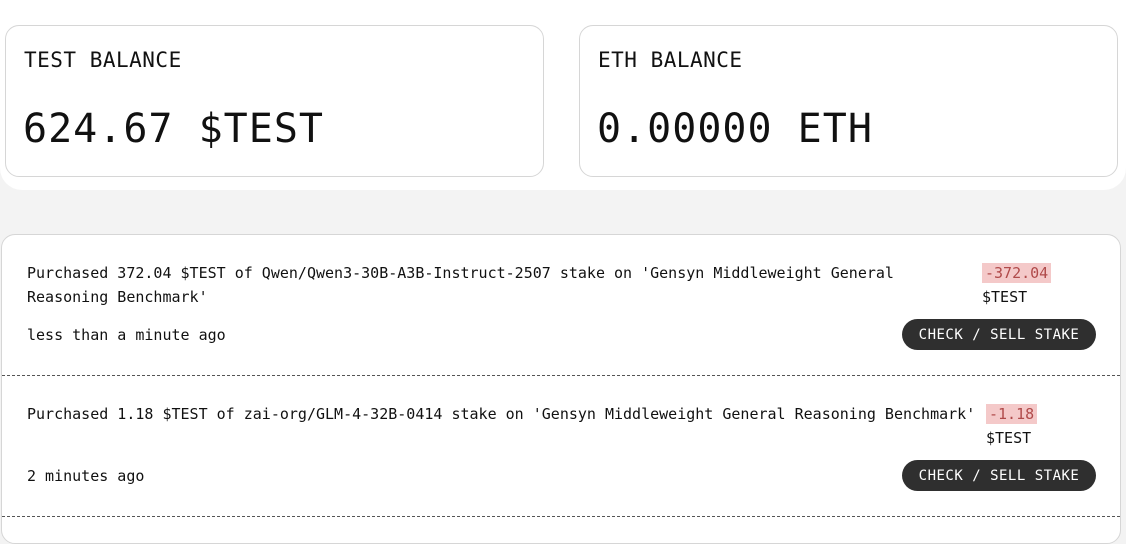 The image size is (1126, 544). Describe the element at coordinates (103, 60) in the screenshot. I see `test-balance-label: TEST BALANCE` at that location.